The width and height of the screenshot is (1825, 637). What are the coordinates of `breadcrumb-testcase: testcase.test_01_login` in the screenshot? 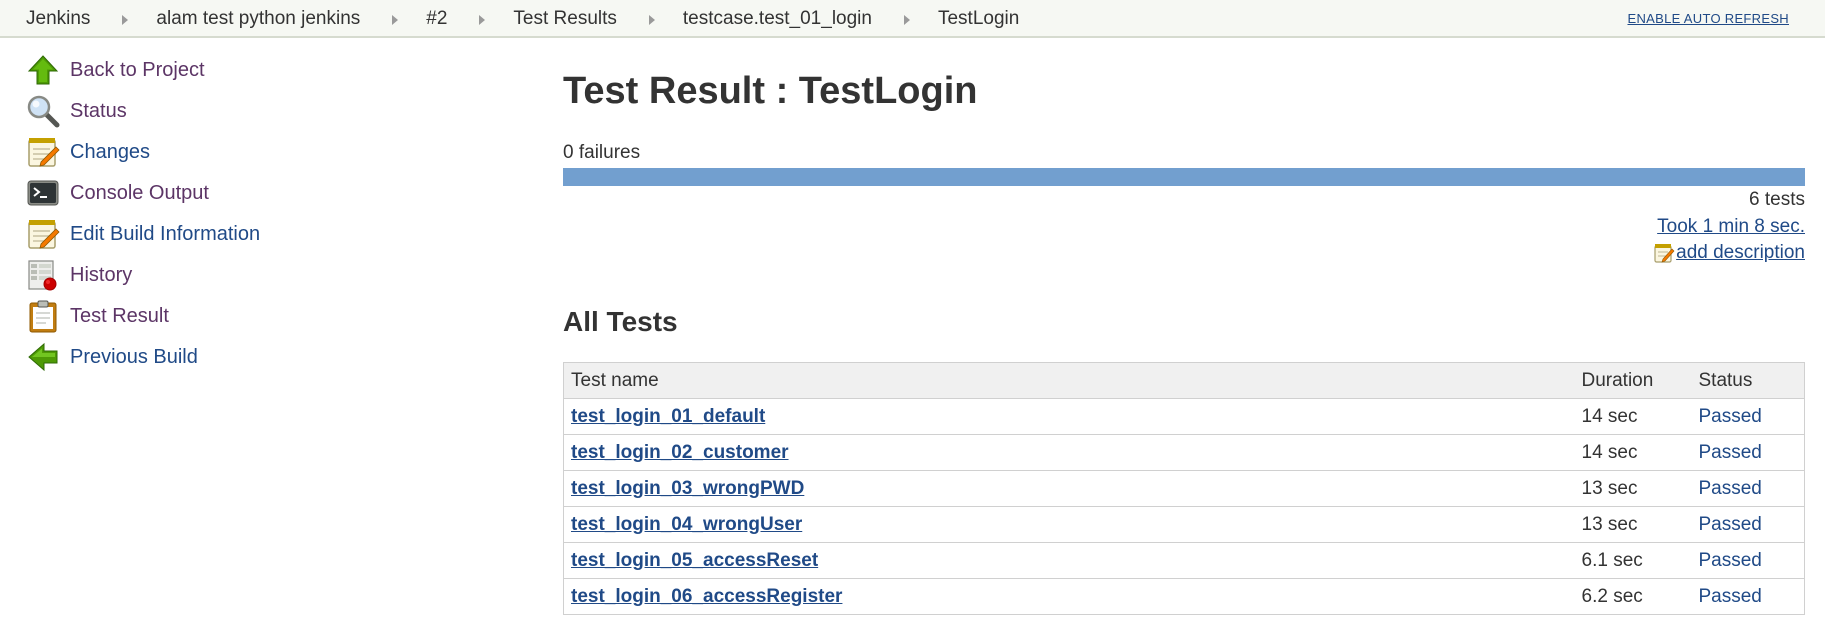 It's located at (777, 19).